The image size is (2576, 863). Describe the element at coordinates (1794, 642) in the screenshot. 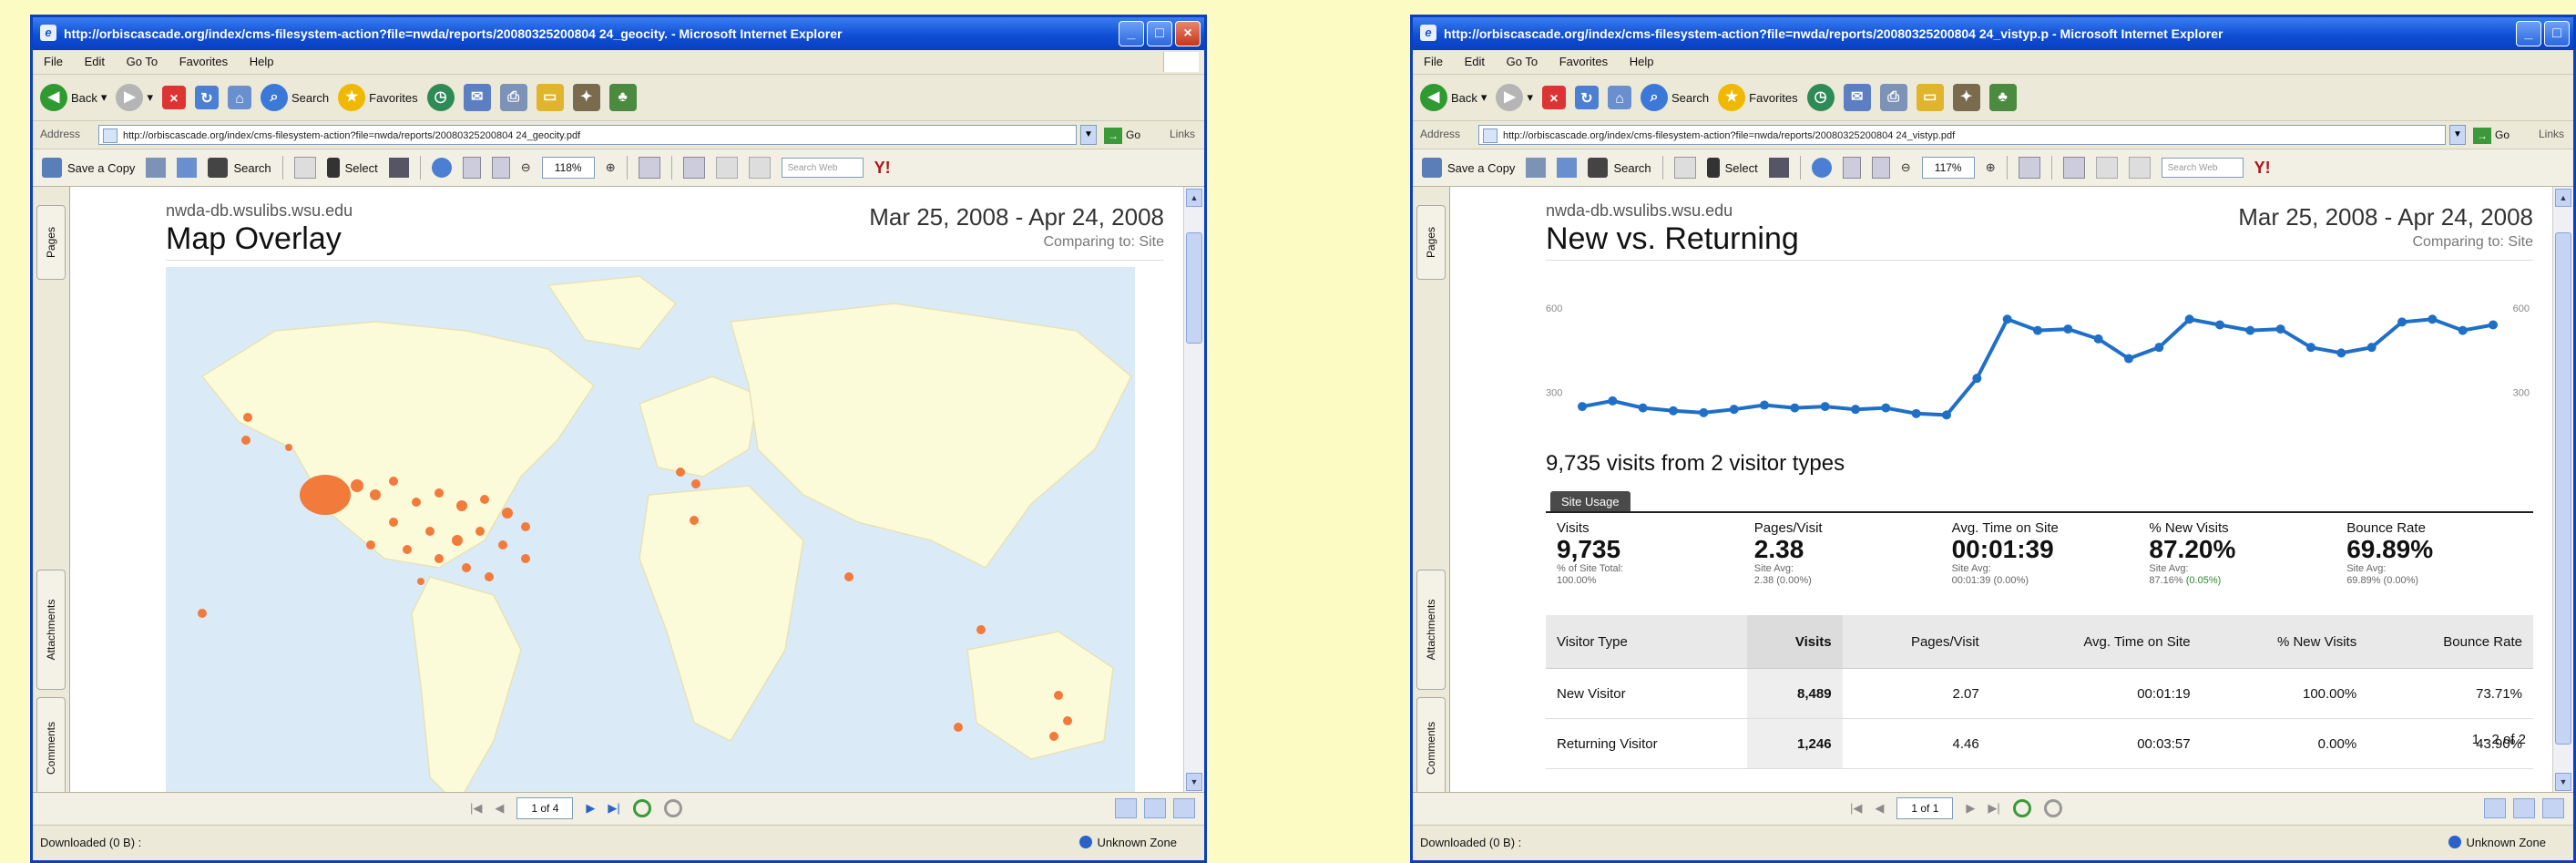

I see `col-visits: Visits` at that location.